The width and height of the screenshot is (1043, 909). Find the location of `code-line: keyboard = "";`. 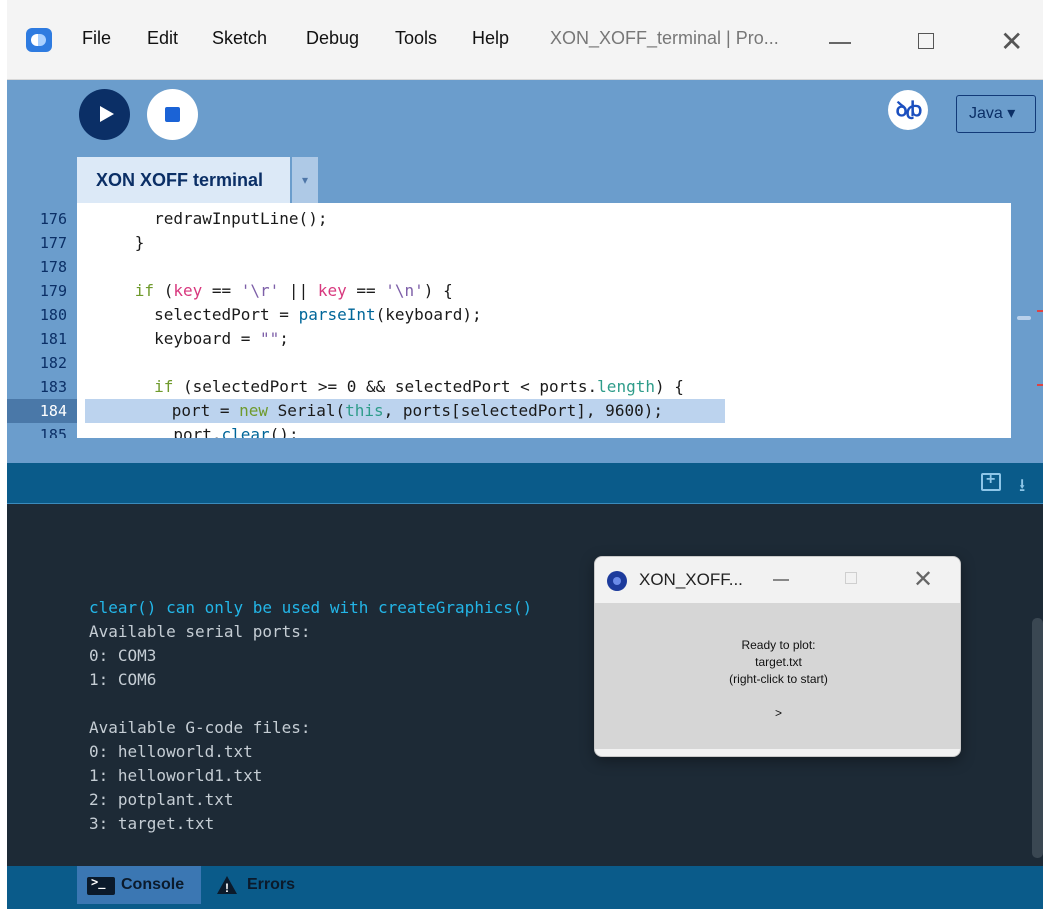

code-line: keyboard = ""; is located at coordinates (183, 338).